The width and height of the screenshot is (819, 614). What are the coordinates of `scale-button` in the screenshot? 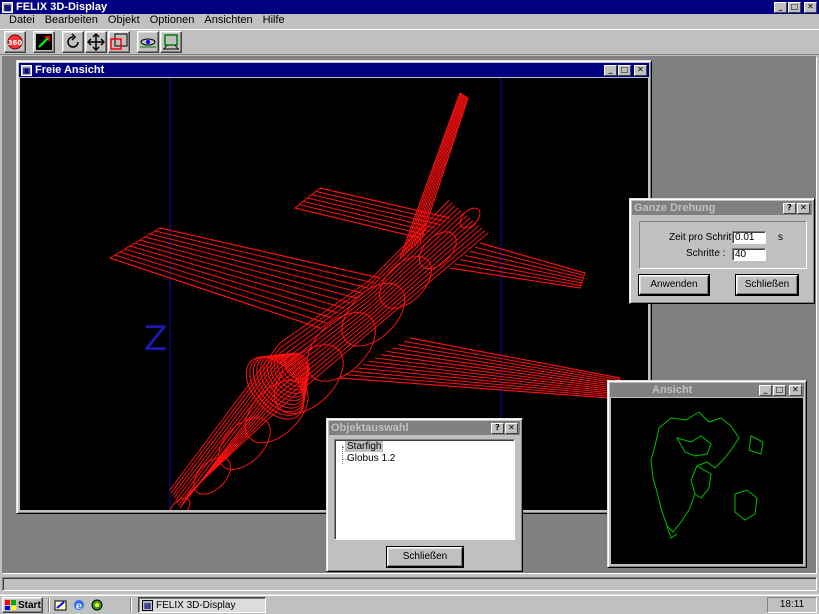 It's located at (44, 42).